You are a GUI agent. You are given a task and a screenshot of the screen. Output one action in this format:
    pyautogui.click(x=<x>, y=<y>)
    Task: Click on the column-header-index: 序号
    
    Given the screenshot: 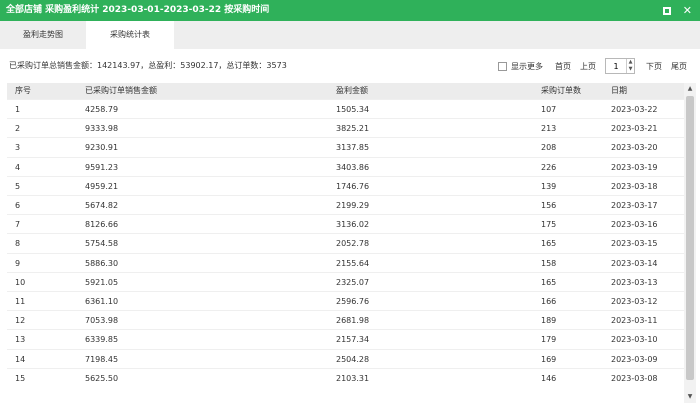 What is the action you would take?
    pyautogui.click(x=23, y=91)
    